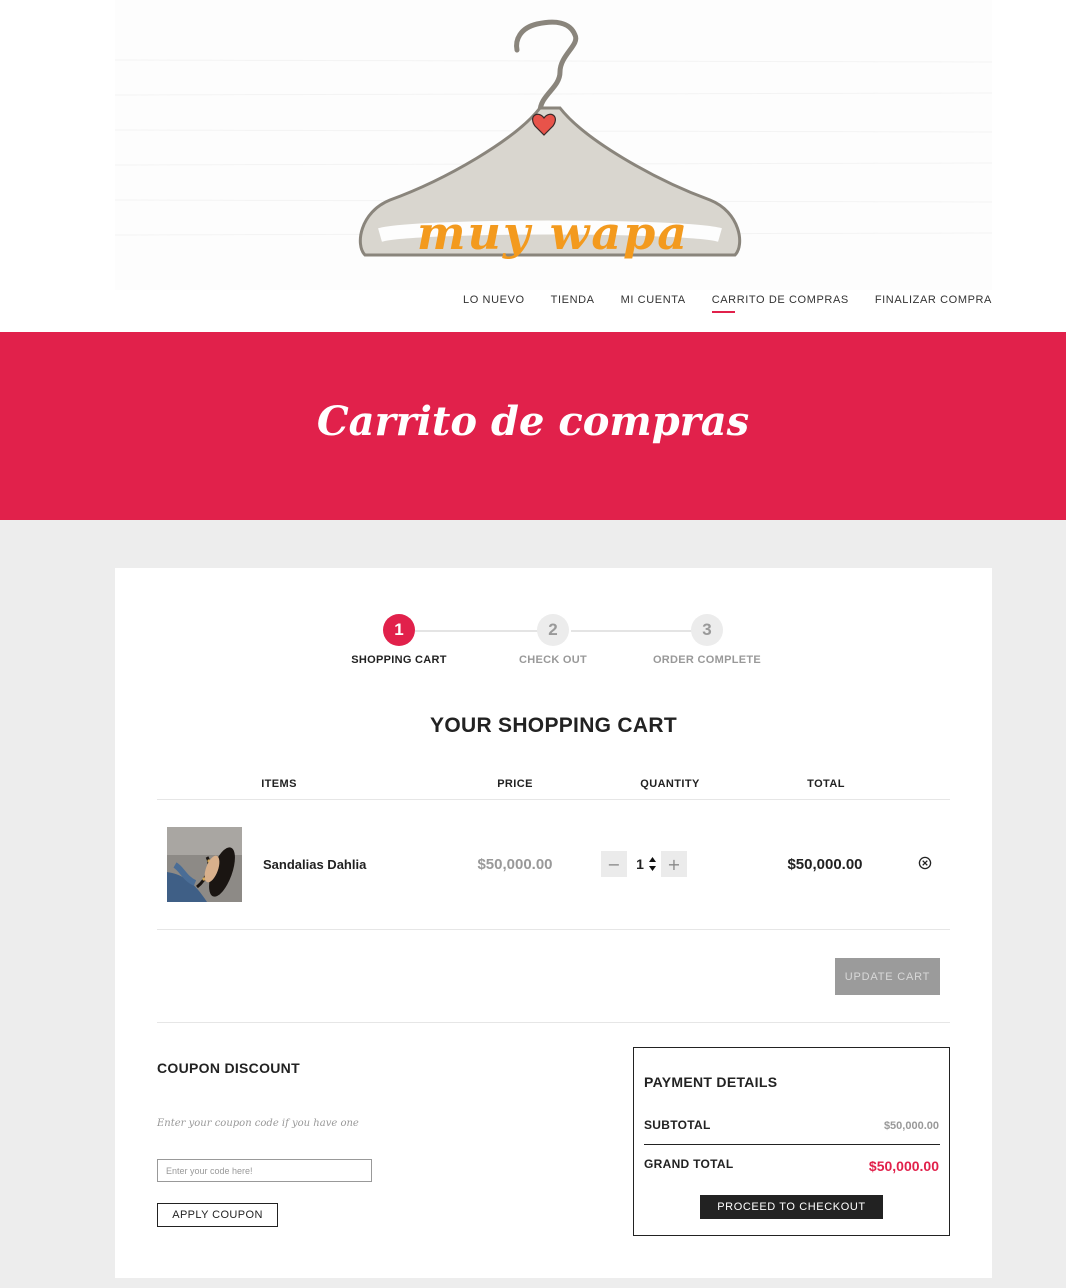  What do you see at coordinates (228, 1068) in the screenshot?
I see `coupon-title: COUPON DISCOUNT` at bounding box center [228, 1068].